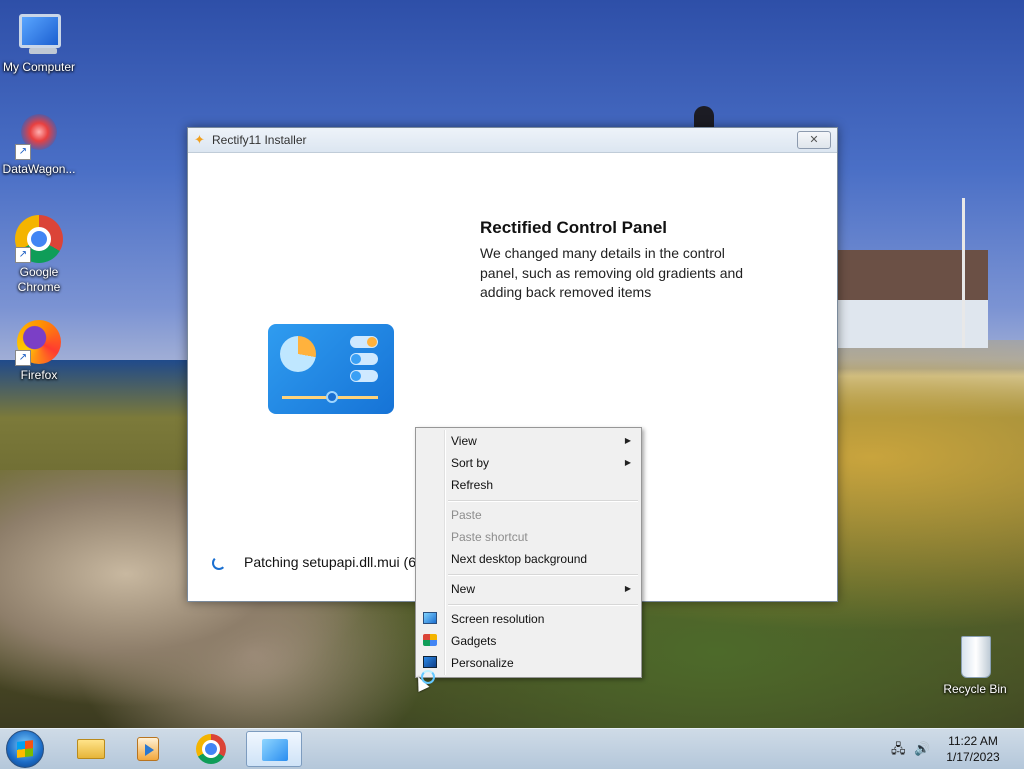 This screenshot has height=769, width=1024. Describe the element at coordinates (913, 277) in the screenshot. I see `wallpaper-house-roof` at that location.